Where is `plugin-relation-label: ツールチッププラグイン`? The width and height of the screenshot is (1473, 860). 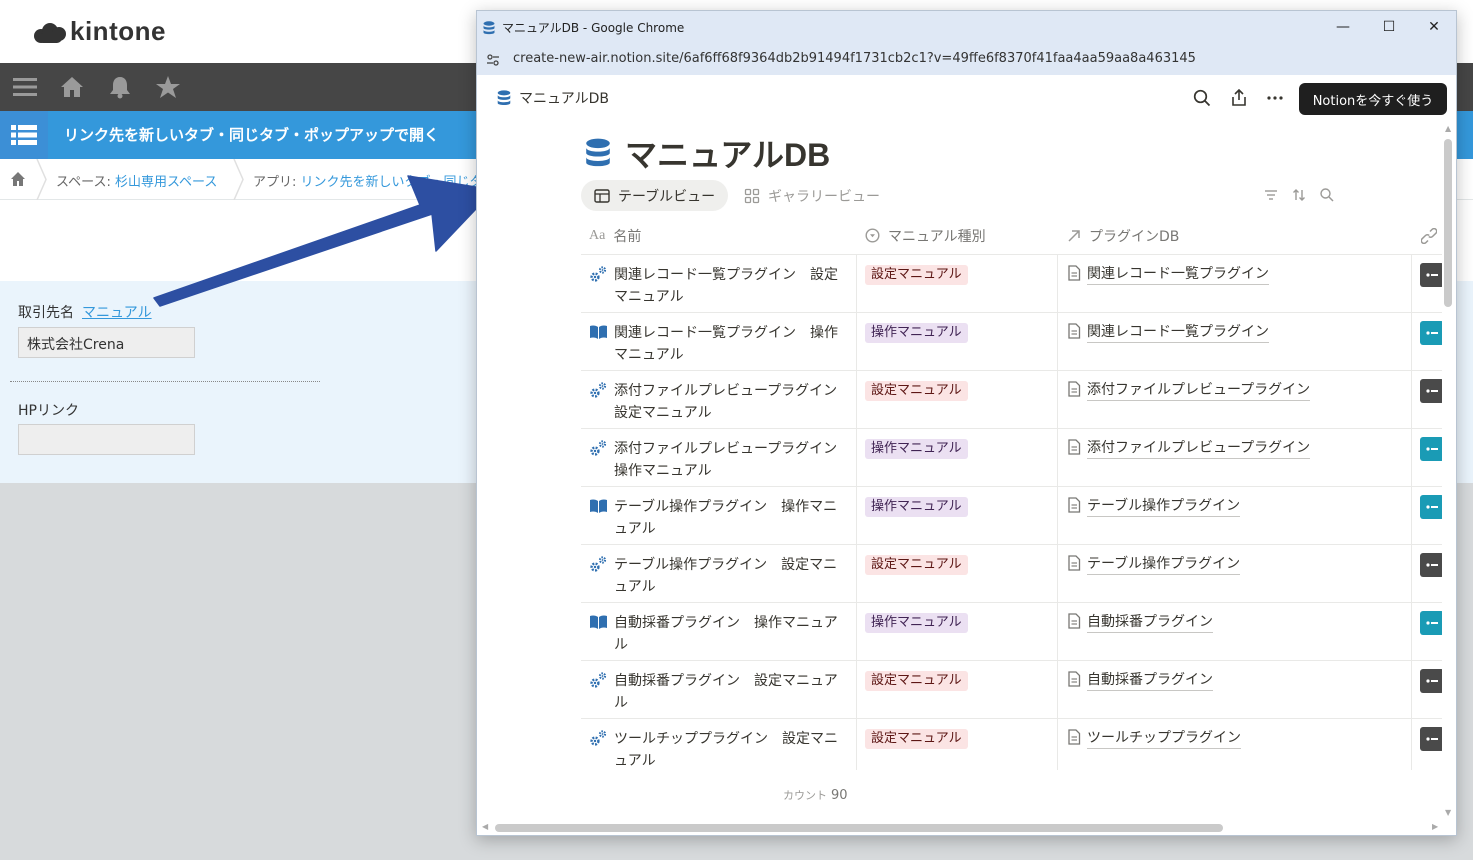 plugin-relation-label: ツールチッププラグイン is located at coordinates (1164, 738).